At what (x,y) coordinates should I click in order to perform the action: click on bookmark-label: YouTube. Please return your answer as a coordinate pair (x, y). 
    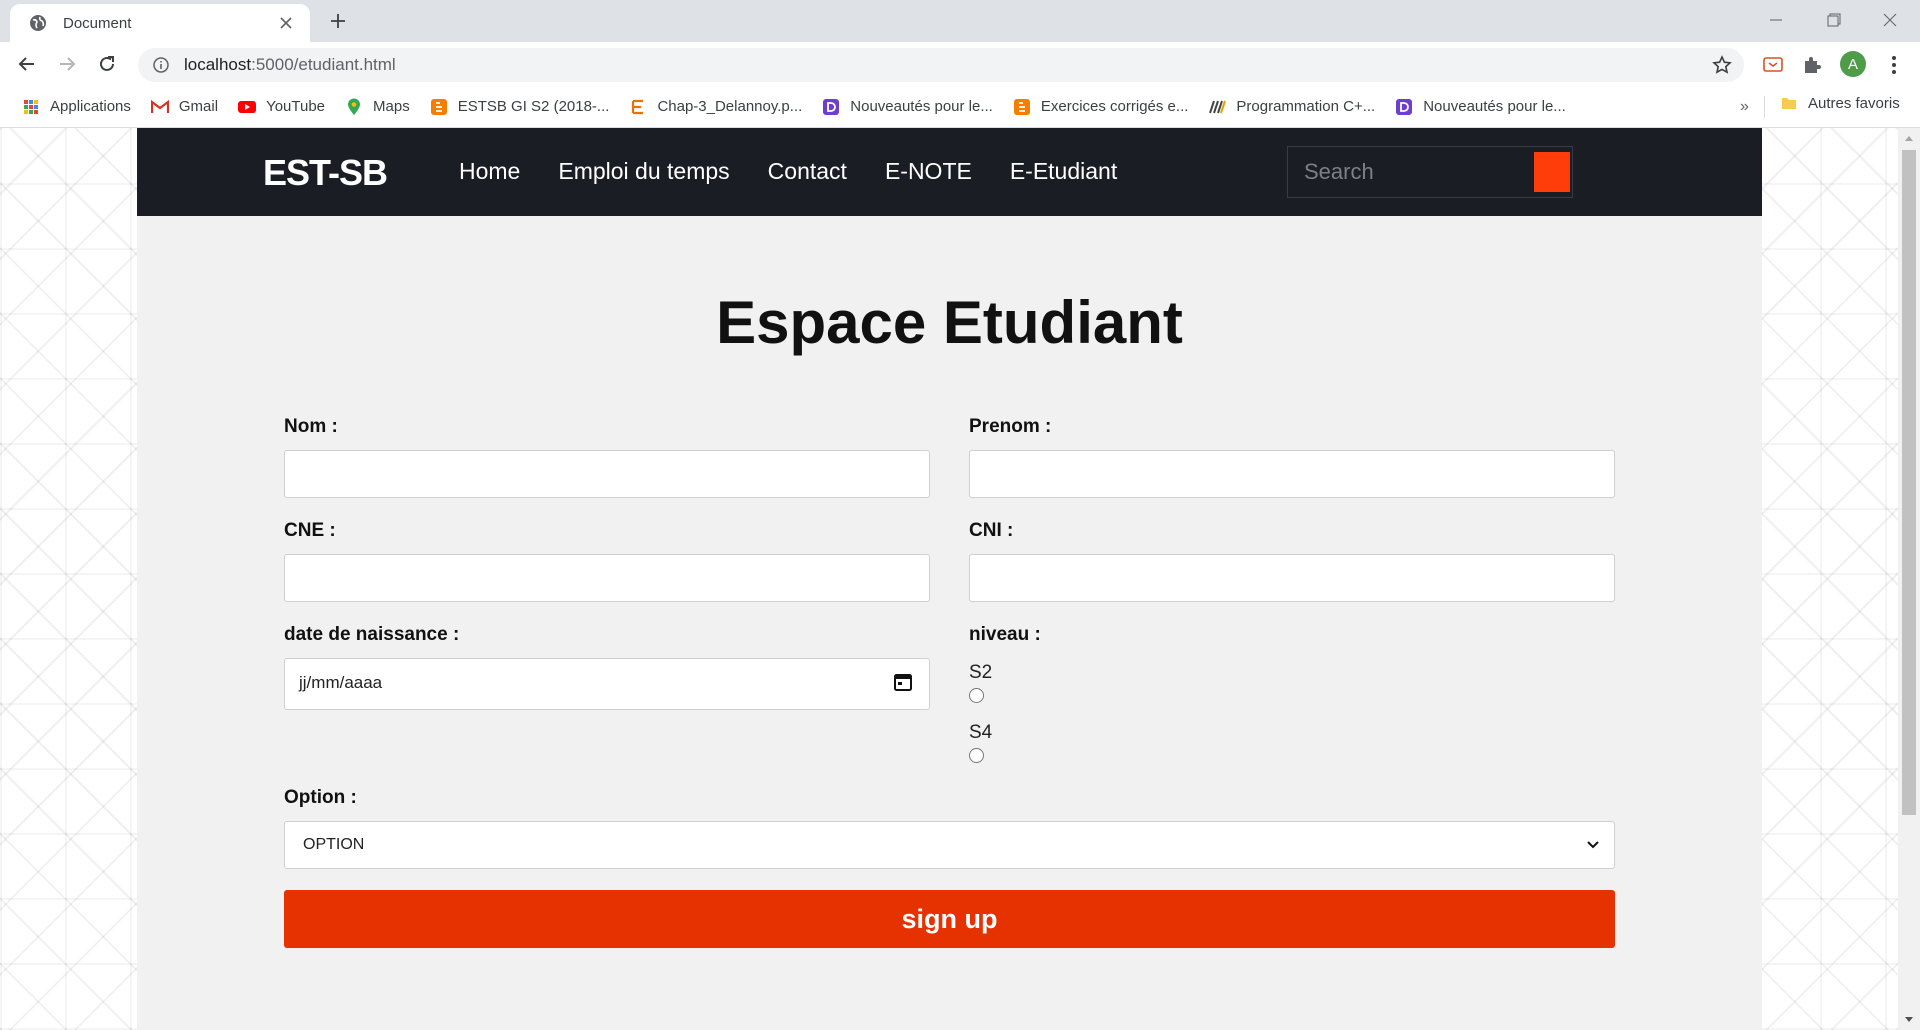
    Looking at the image, I should click on (296, 106).